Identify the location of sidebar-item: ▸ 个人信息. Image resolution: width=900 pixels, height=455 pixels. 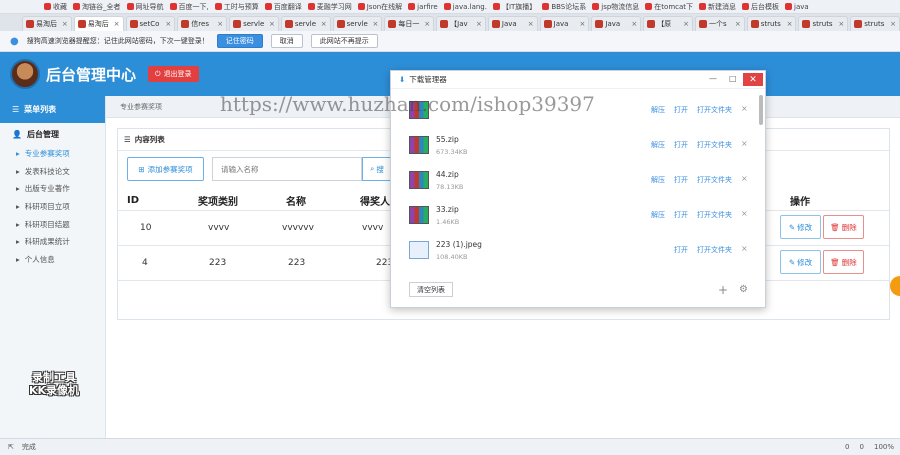
(52, 260).